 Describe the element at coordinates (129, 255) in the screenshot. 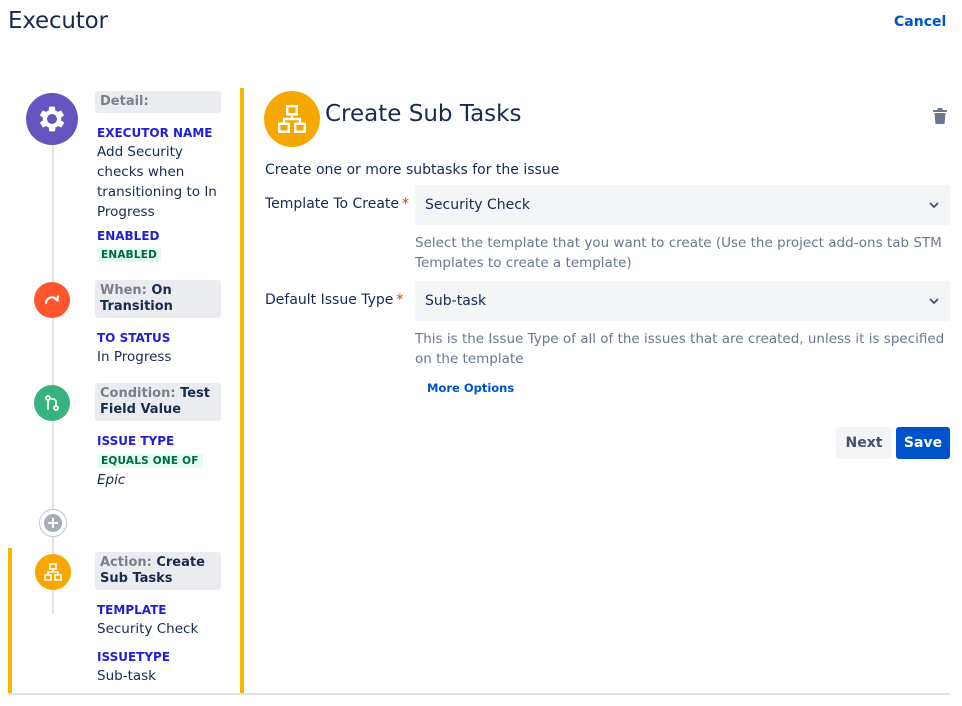

I see `enabled-badge: ENABLED` at that location.